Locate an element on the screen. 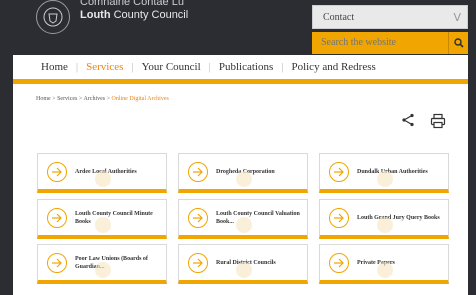 This screenshot has width=476, height=295. contact-label: Contact is located at coordinates (339, 17).